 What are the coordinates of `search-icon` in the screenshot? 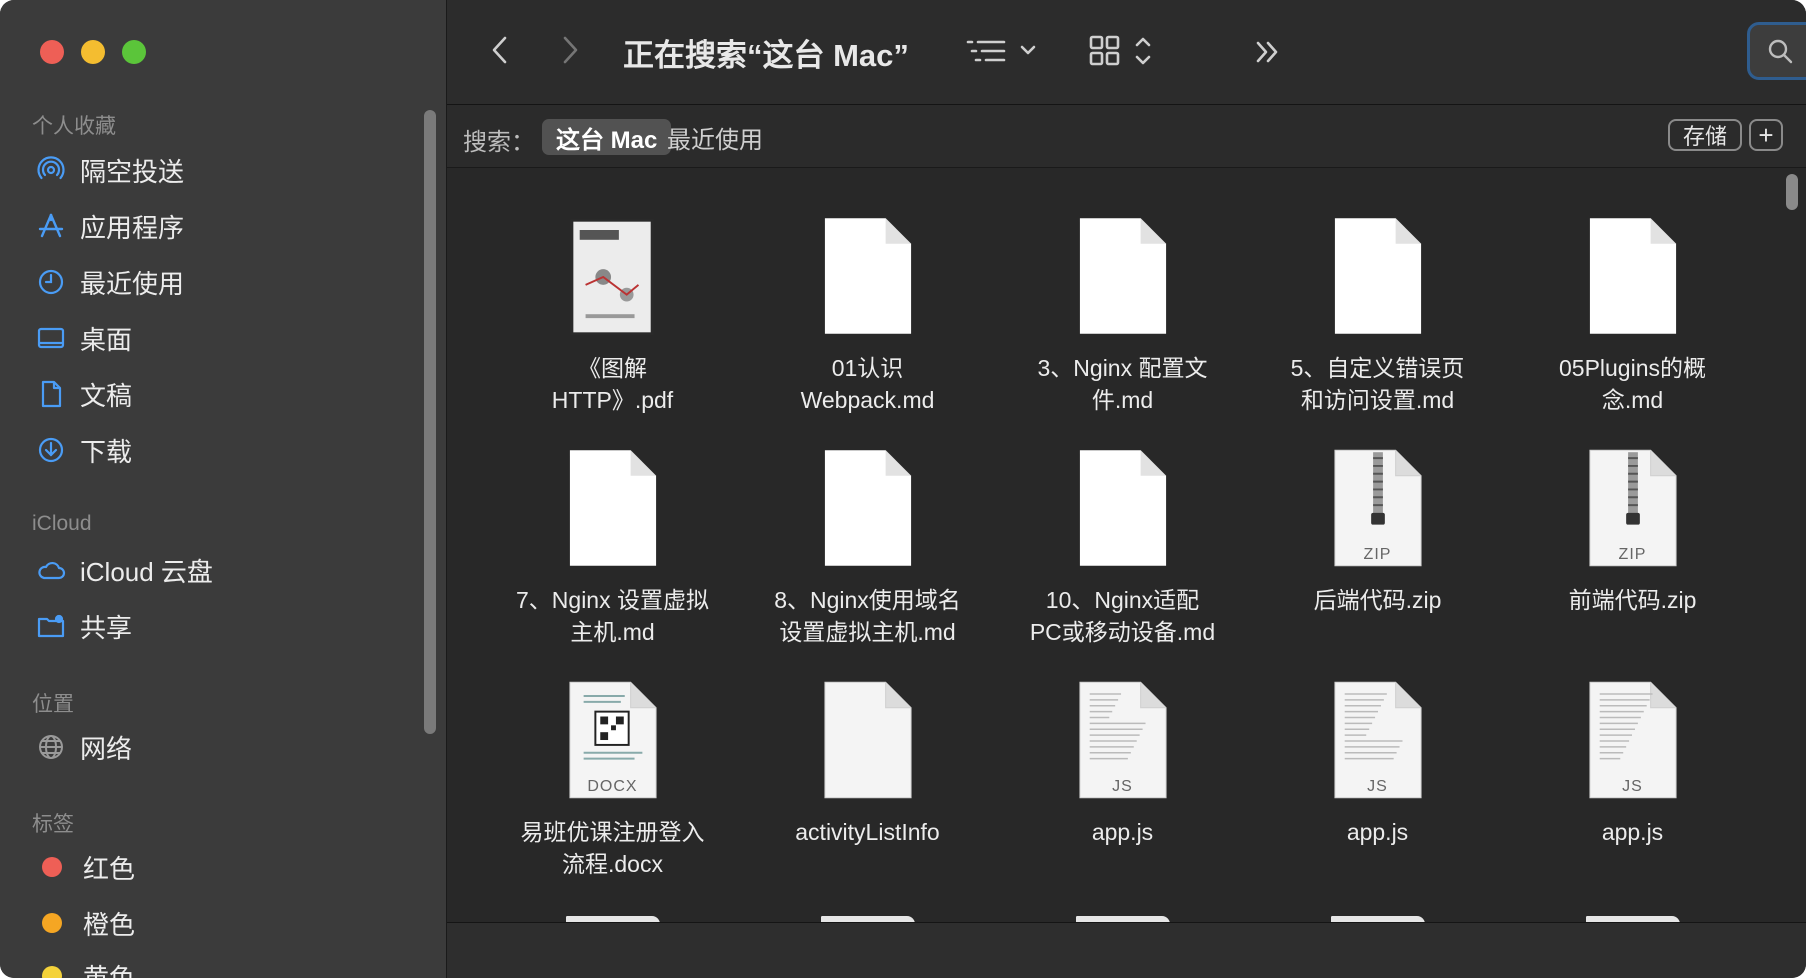 It's located at (1780, 51).